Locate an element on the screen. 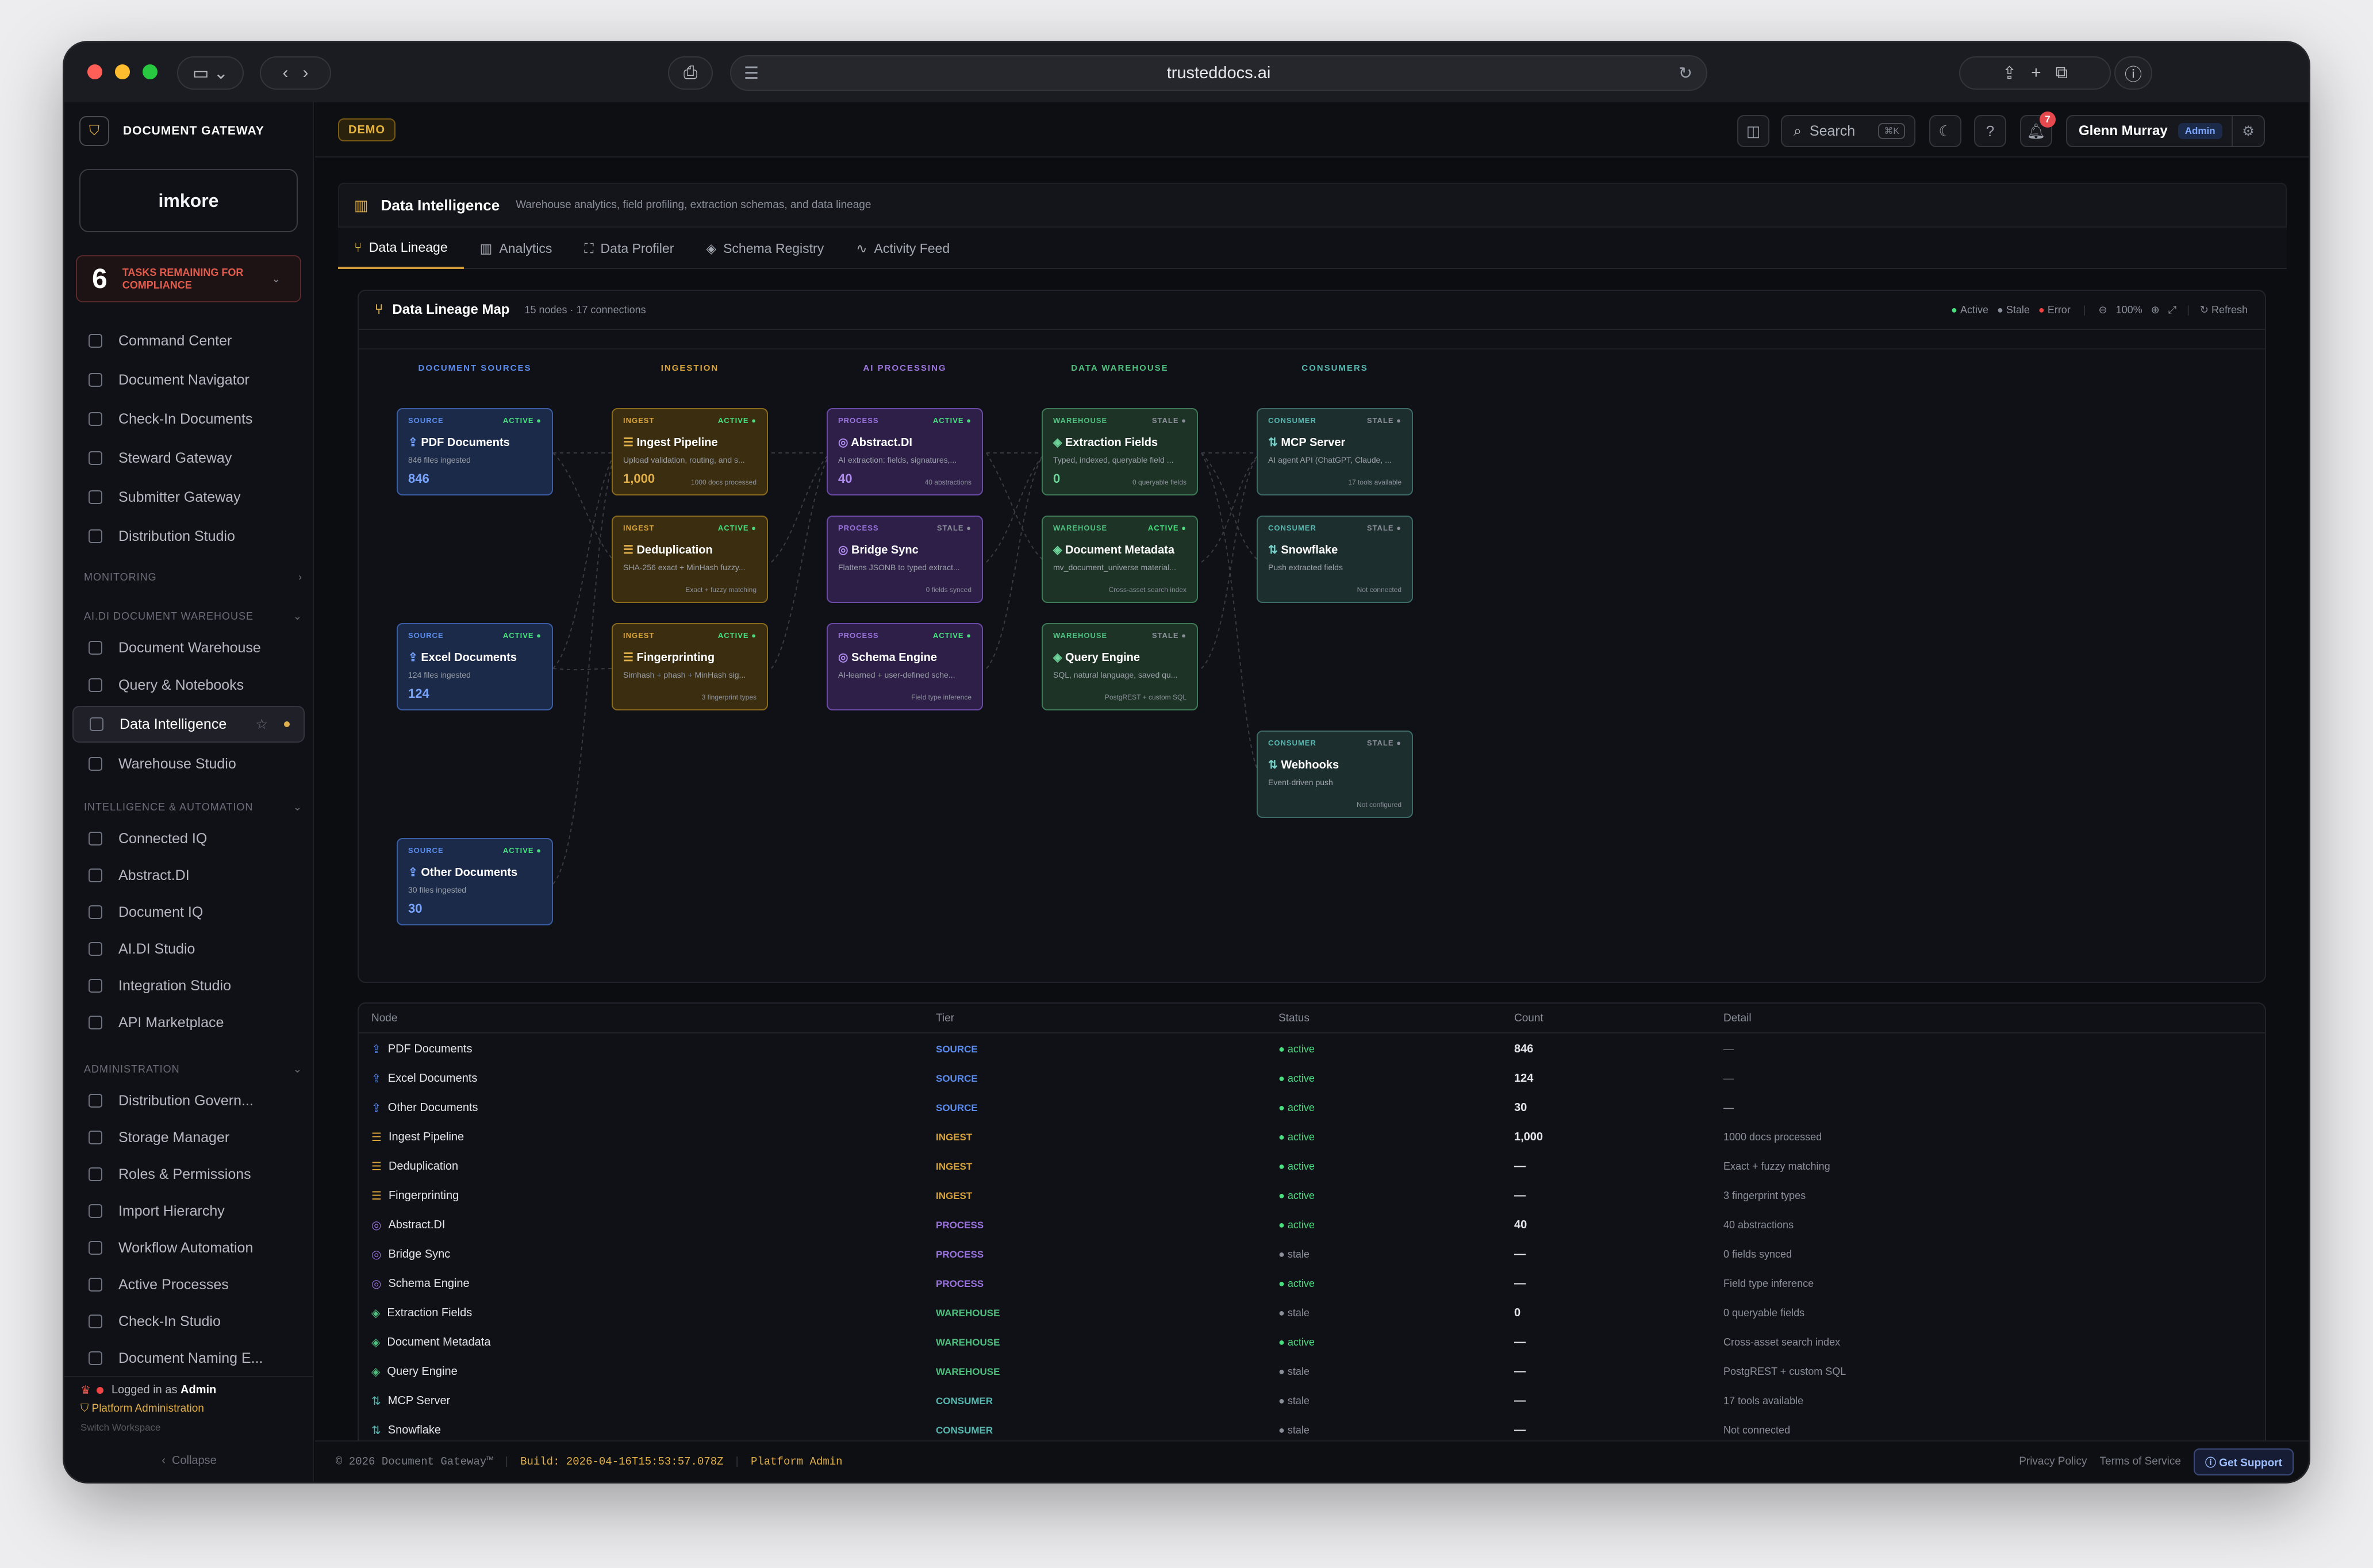  nav-api-marketplace: API Marketplace is located at coordinates (188, 1023).